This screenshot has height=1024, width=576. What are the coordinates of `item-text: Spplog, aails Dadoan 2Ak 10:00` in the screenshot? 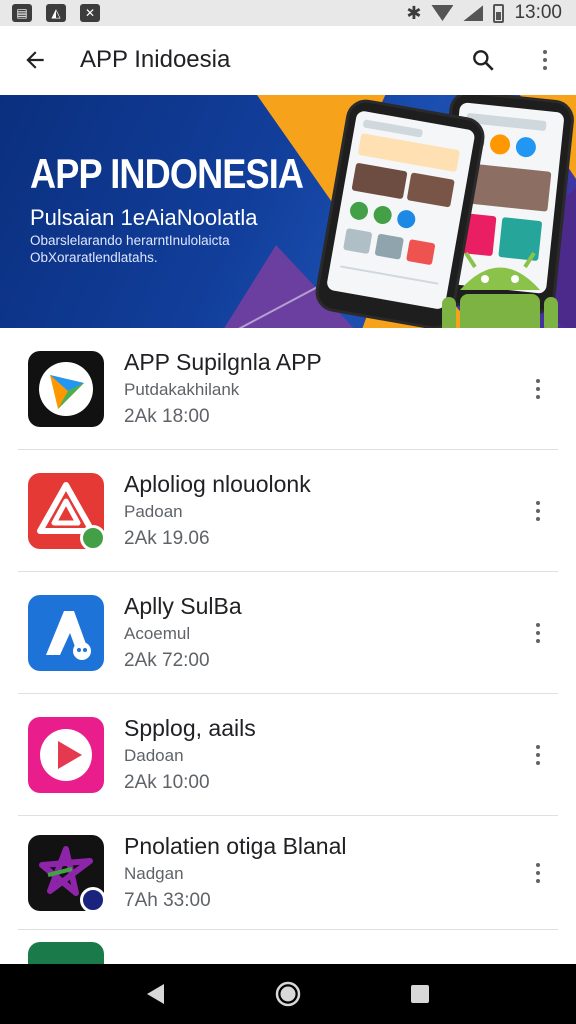 It's located at (321, 755).